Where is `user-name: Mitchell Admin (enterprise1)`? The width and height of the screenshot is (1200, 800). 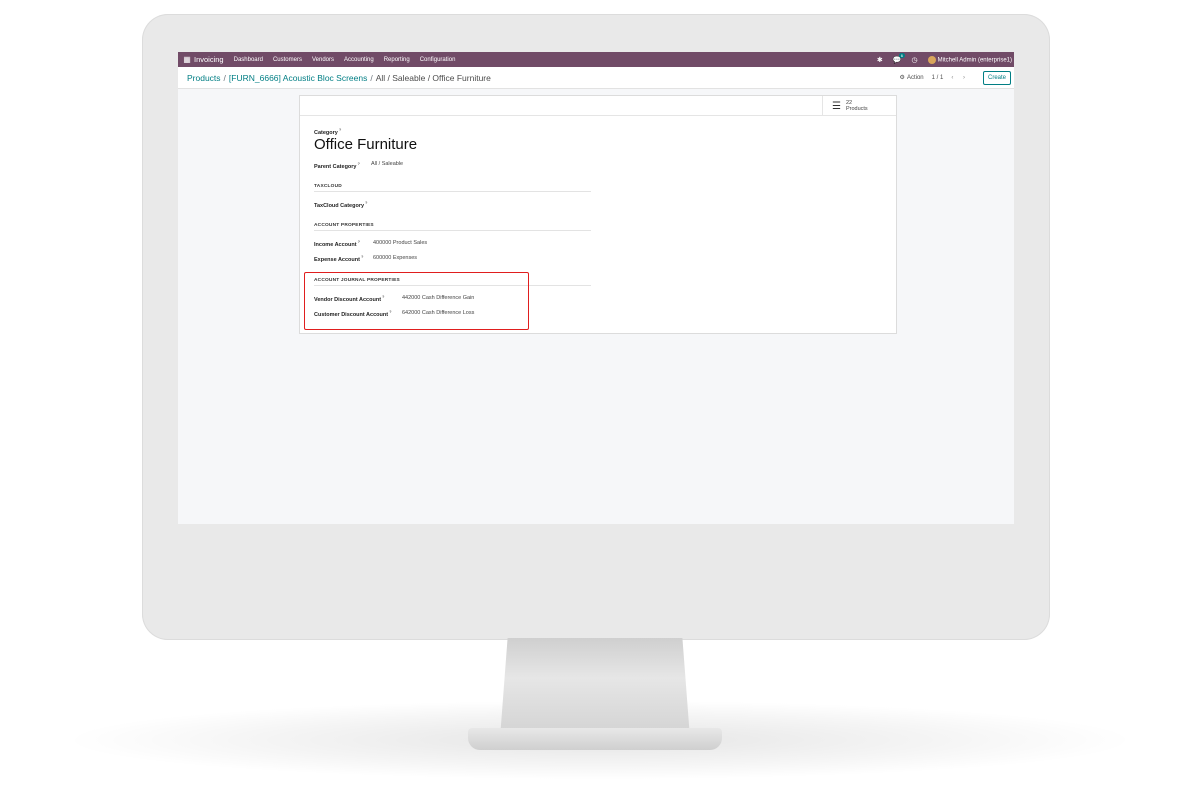 user-name: Mitchell Admin (enterprise1) is located at coordinates (974, 60).